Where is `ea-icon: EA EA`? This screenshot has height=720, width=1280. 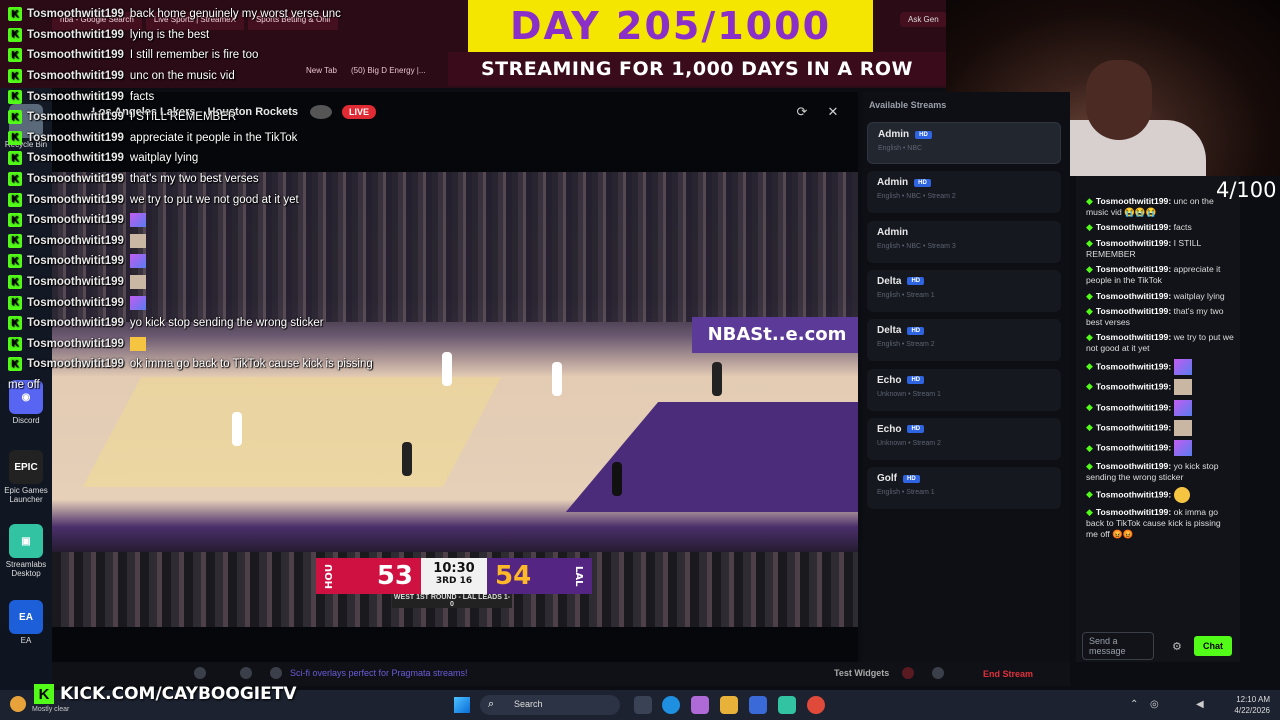 ea-icon: EA EA is located at coordinates (26, 622).